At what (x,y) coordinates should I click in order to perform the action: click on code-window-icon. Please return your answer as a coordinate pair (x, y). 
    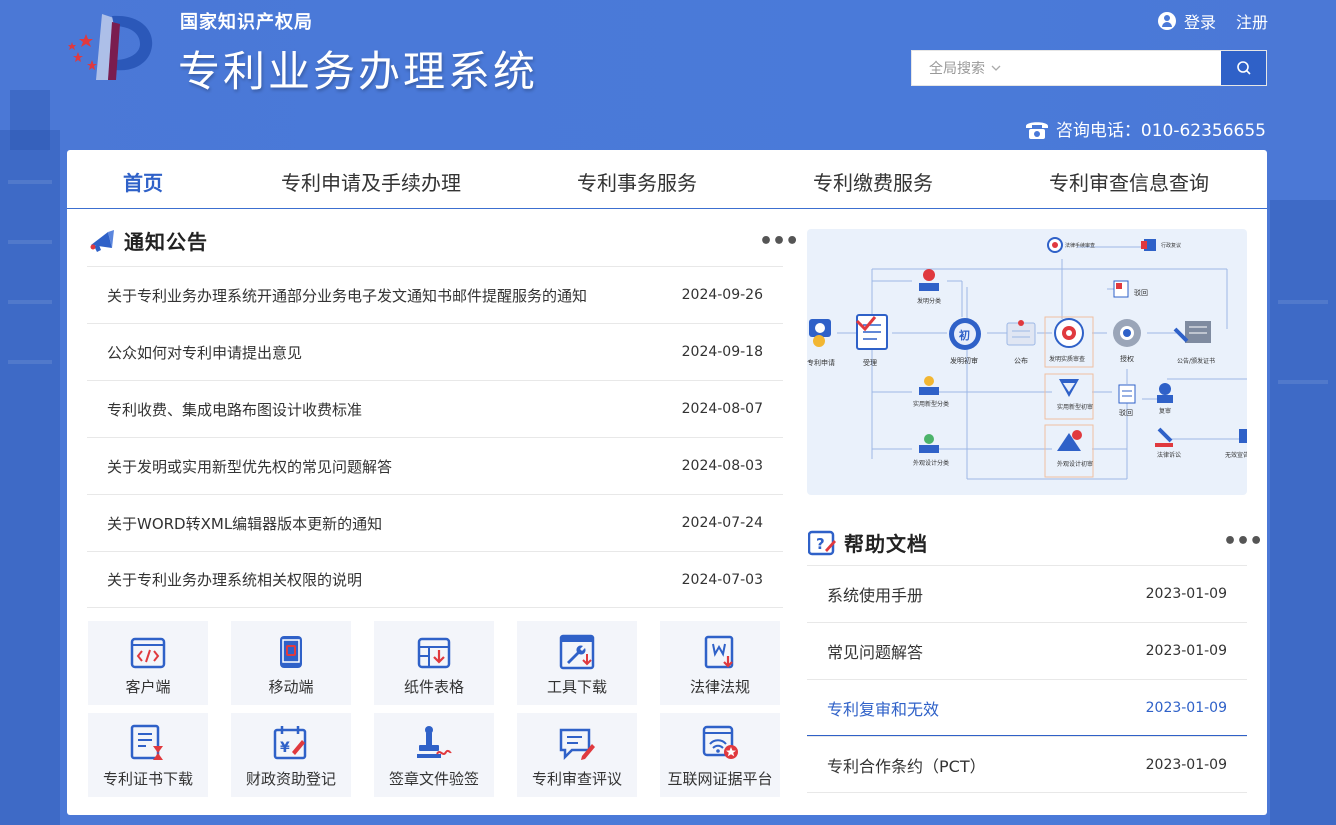
    Looking at the image, I should click on (148, 653).